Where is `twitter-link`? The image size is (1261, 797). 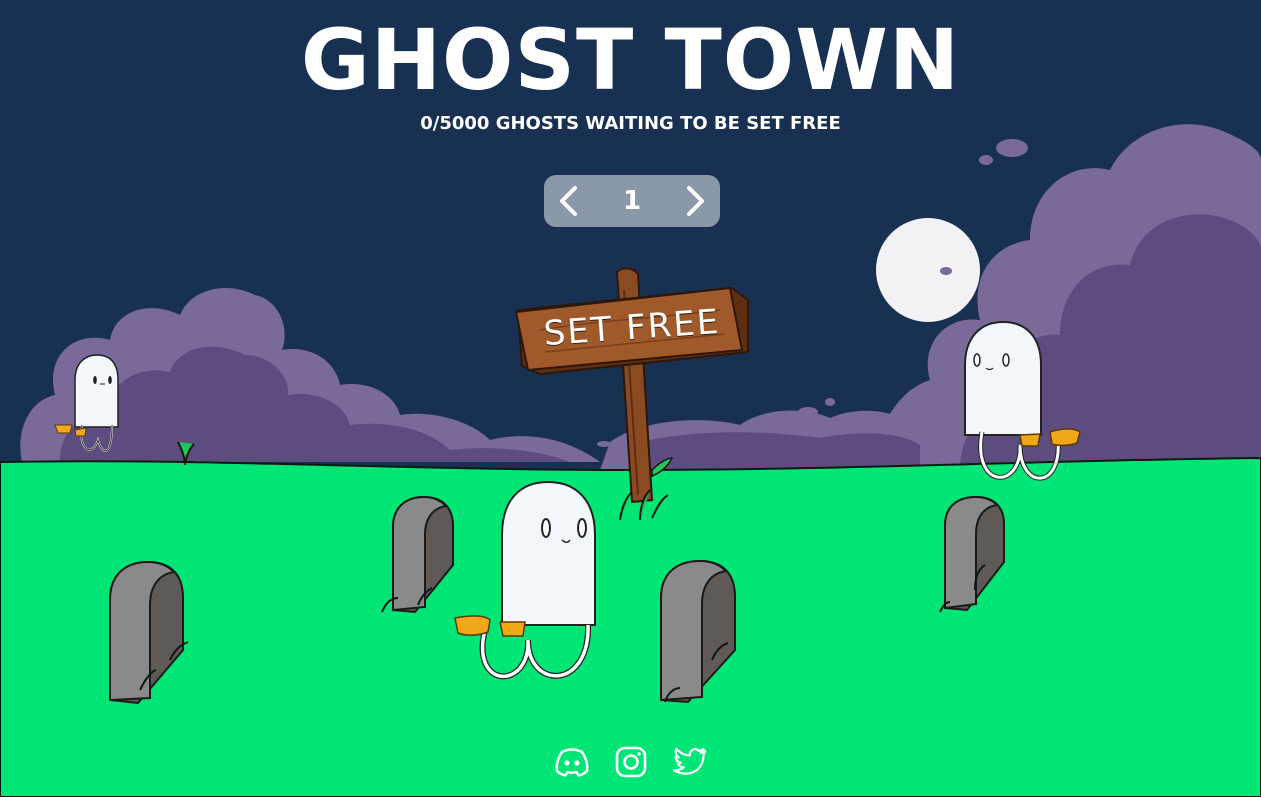
twitter-link is located at coordinates (690, 762).